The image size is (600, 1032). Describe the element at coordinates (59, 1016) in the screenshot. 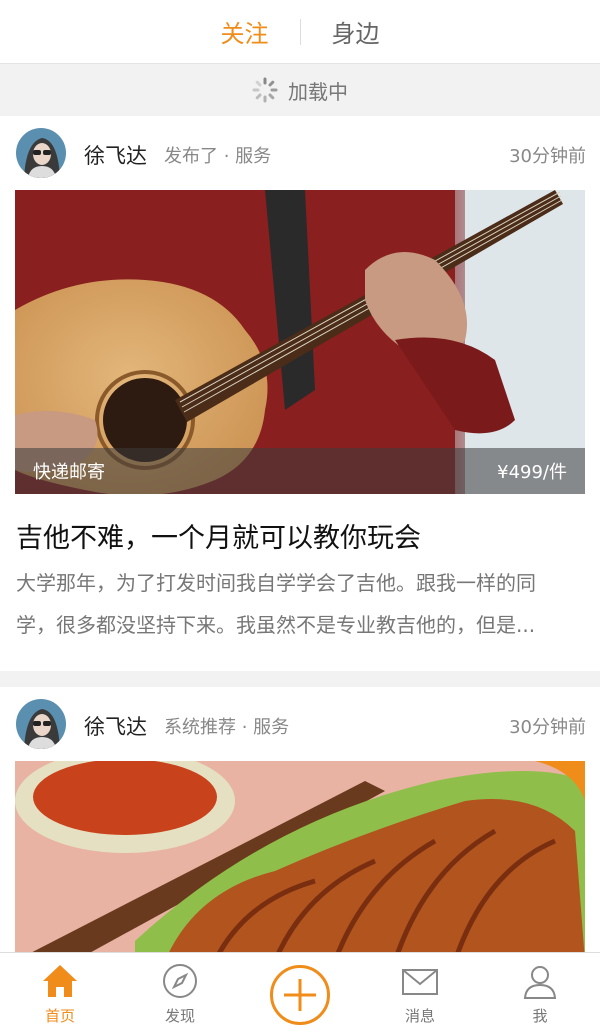

I see `nav-home-label: 首页` at that location.